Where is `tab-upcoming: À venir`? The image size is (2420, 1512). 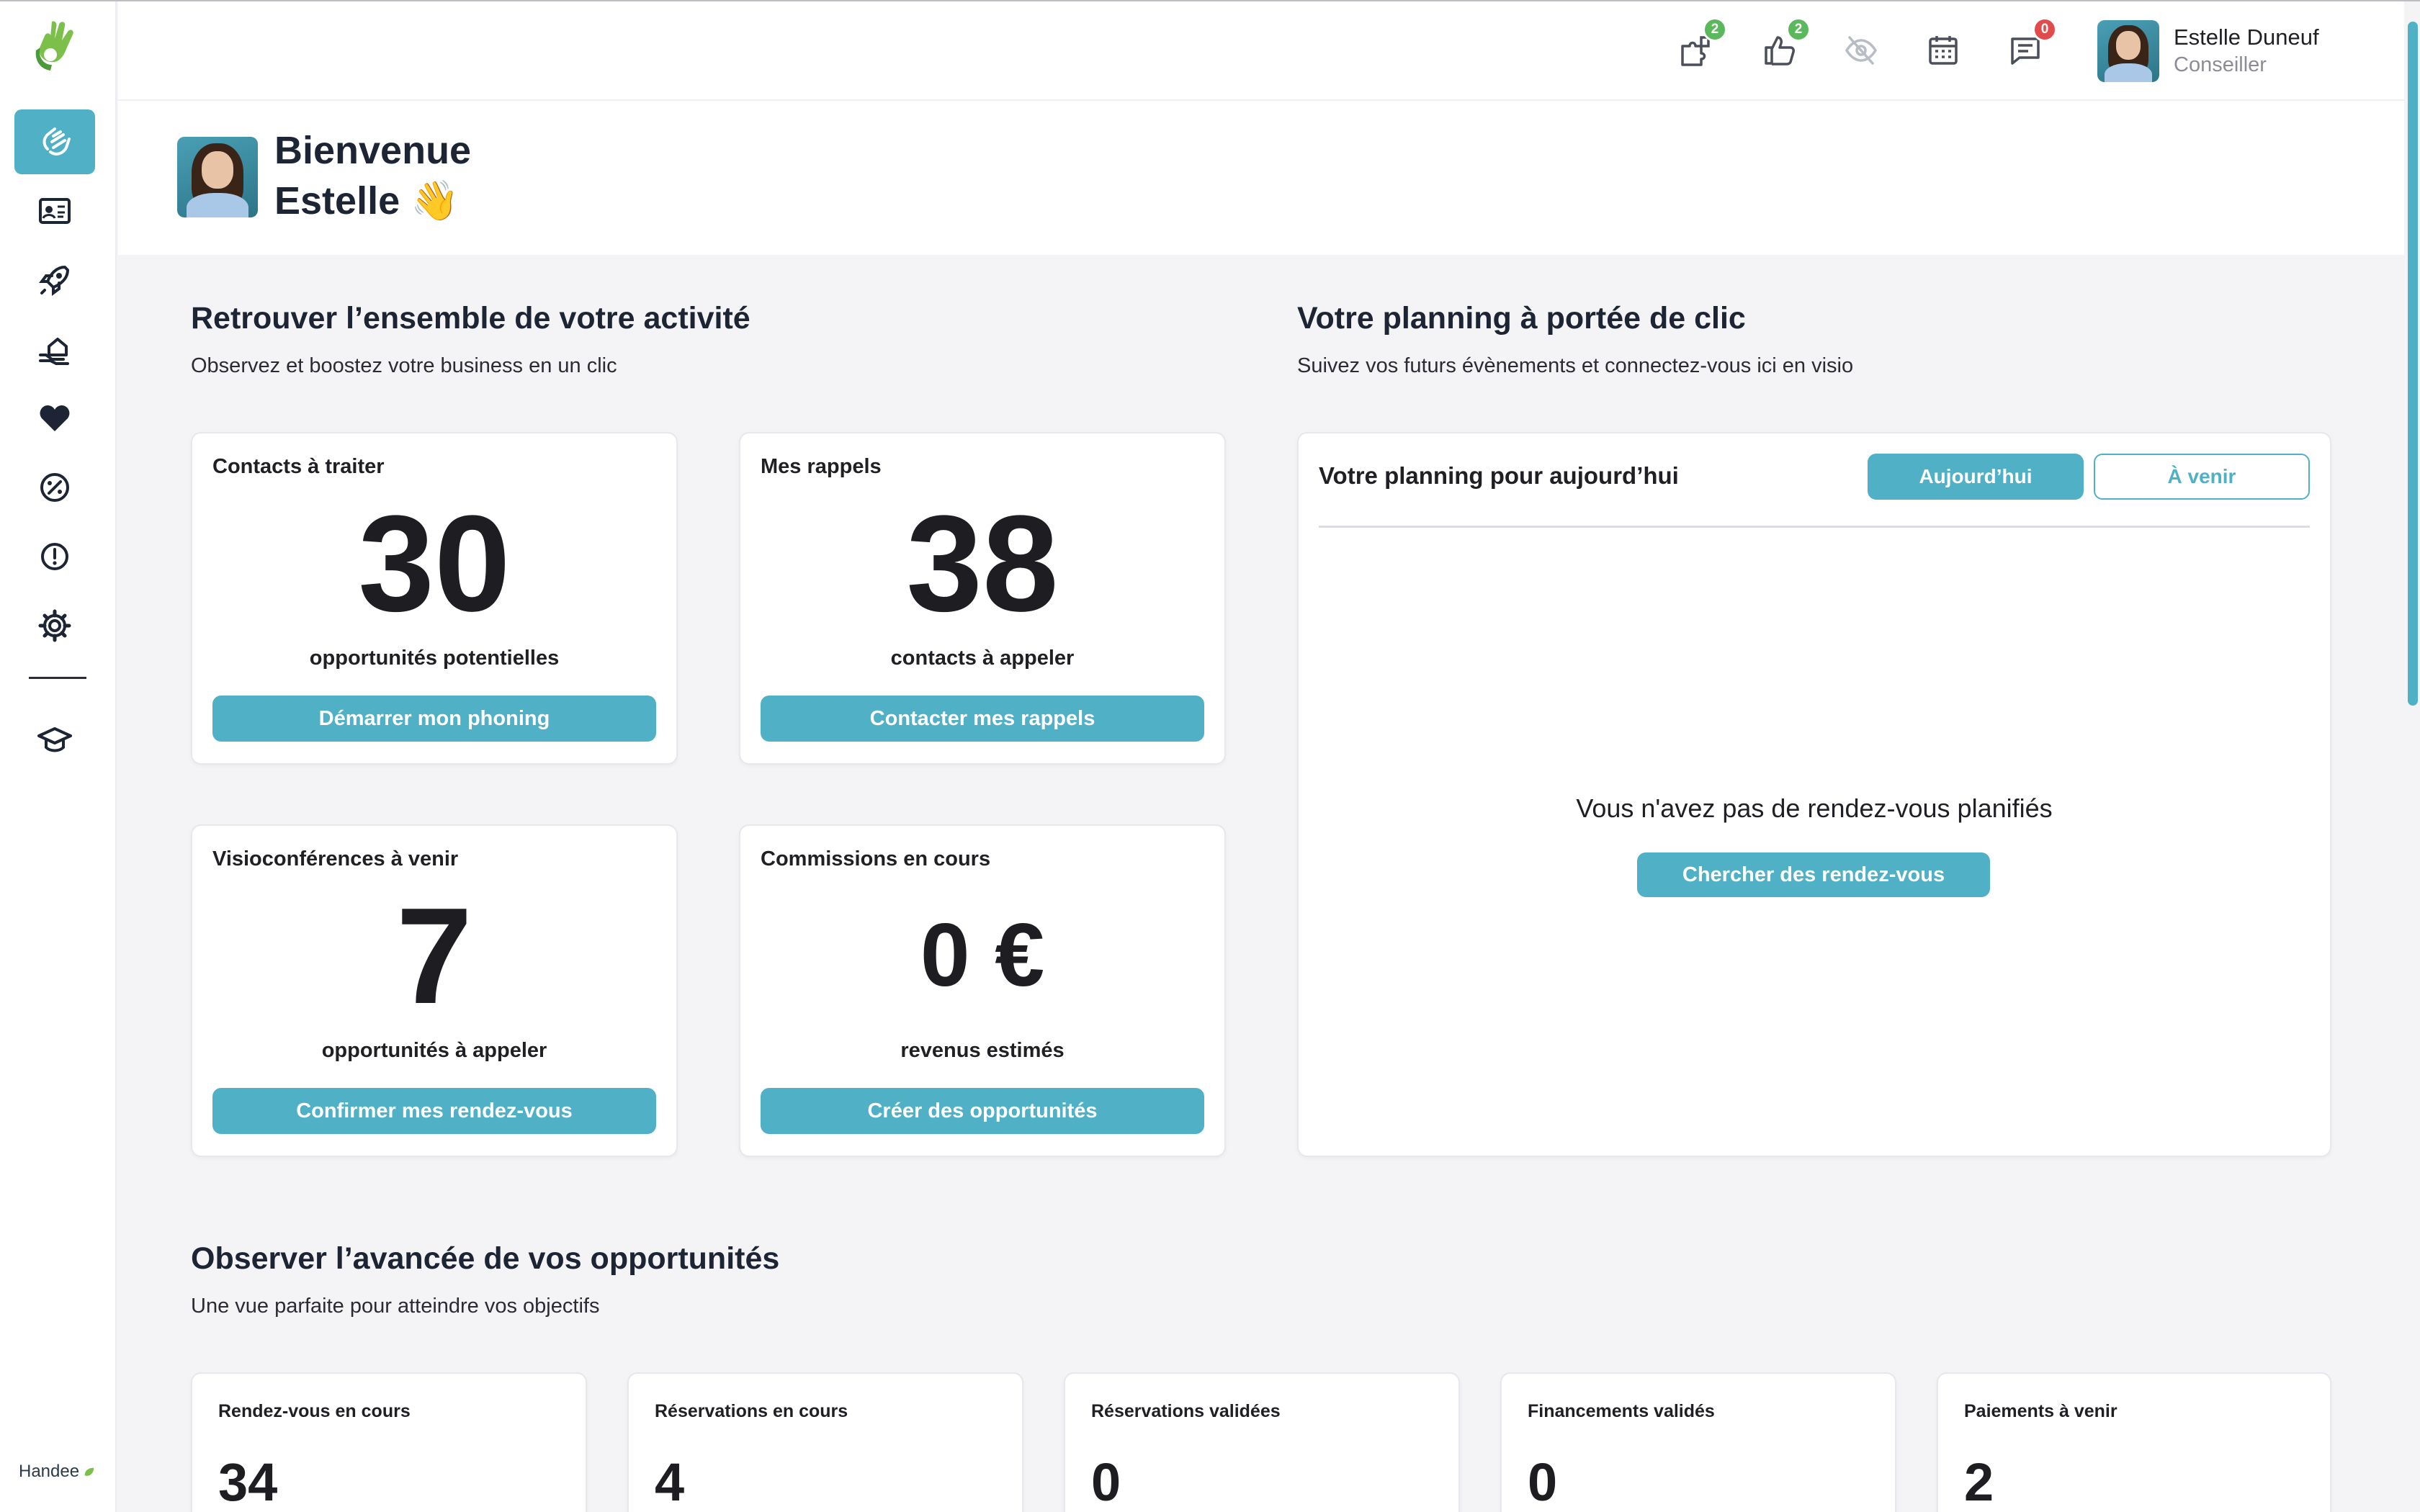
tab-upcoming: À venir is located at coordinates (2202, 477).